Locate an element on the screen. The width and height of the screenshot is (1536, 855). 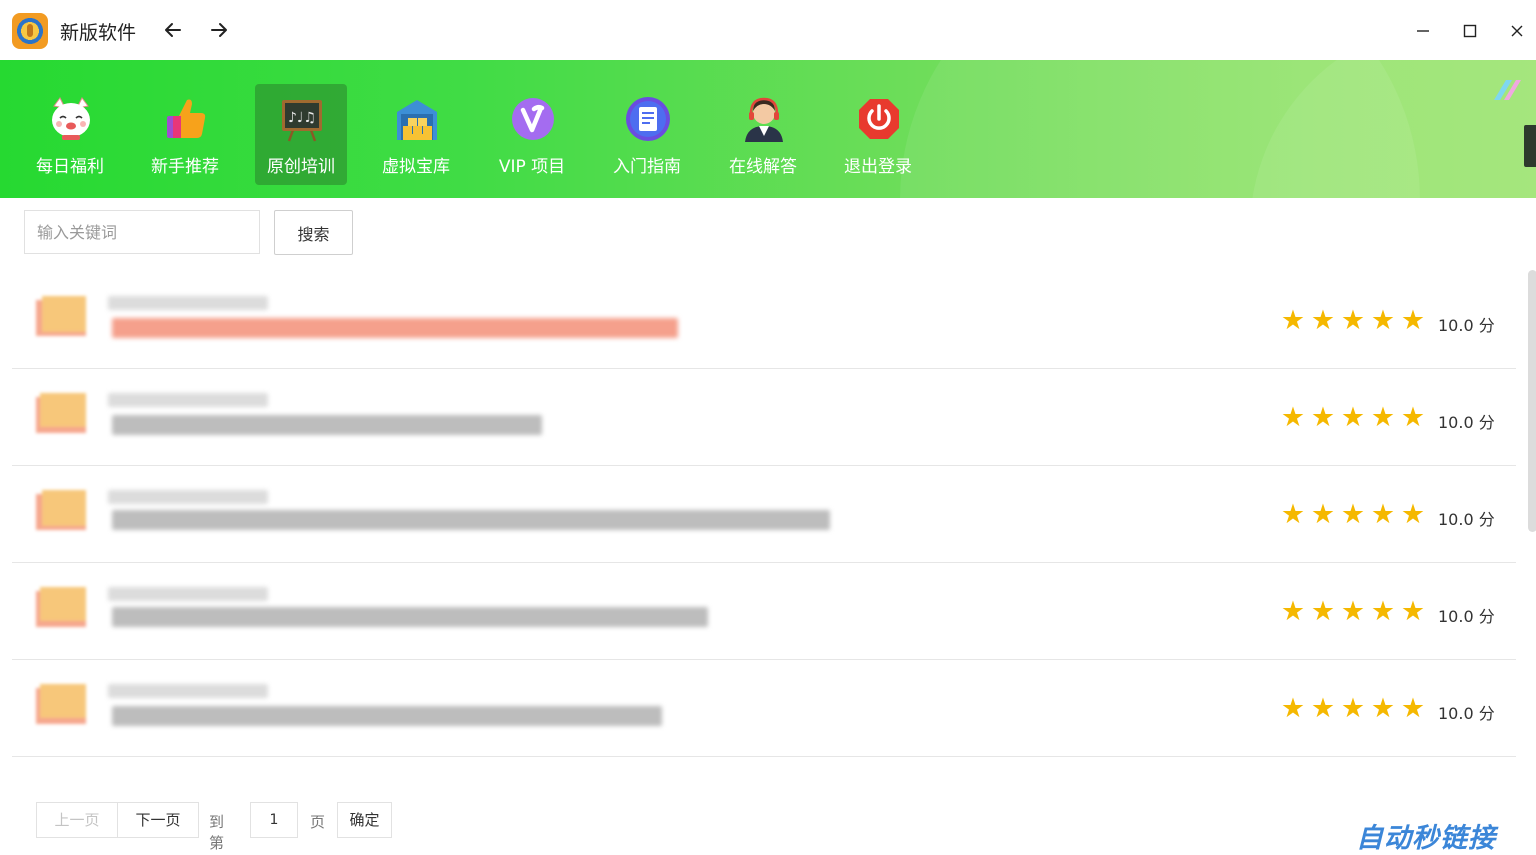
title-bar: 新版软件 is located at coordinates (768, 30).